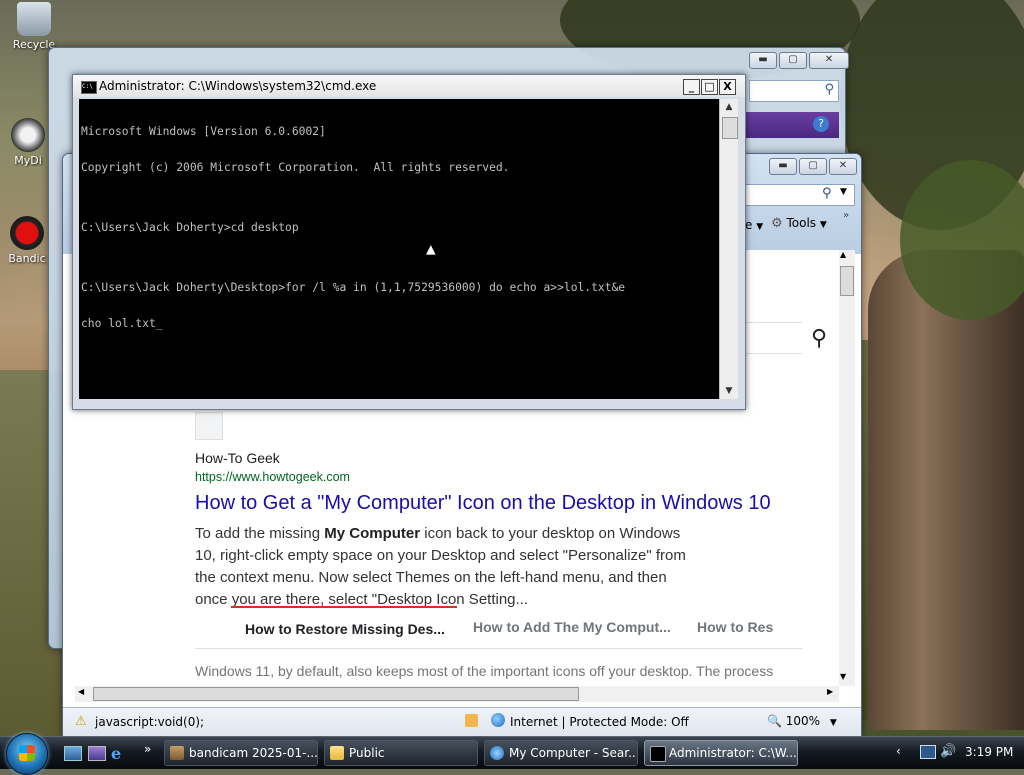 The height and width of the screenshot is (775, 1024). What do you see at coordinates (367, 753) in the screenshot?
I see `taskbar-item-label: Public` at bounding box center [367, 753].